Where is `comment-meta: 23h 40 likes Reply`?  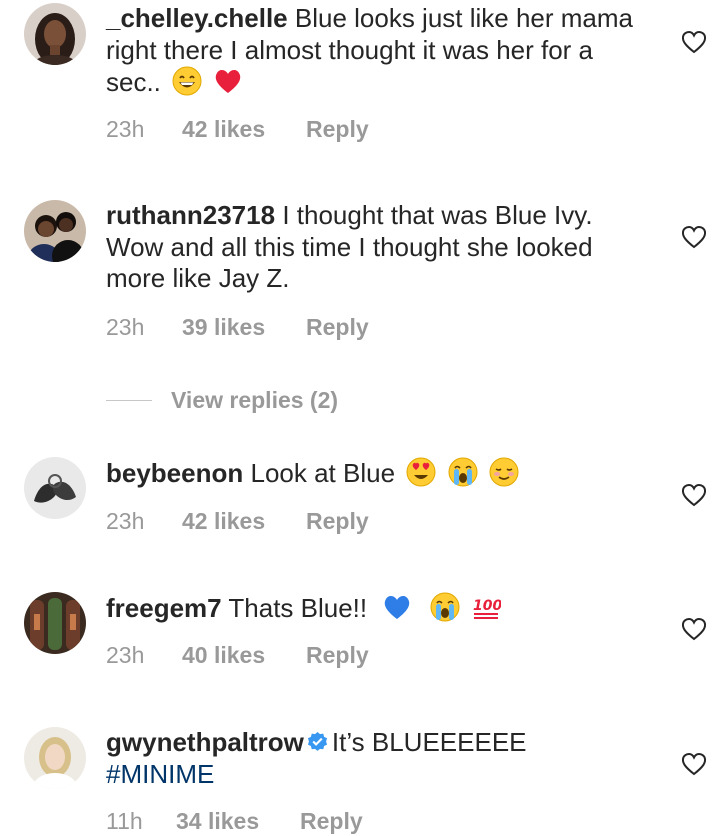
comment-meta: 23h 40 likes Reply is located at coordinates (237, 655).